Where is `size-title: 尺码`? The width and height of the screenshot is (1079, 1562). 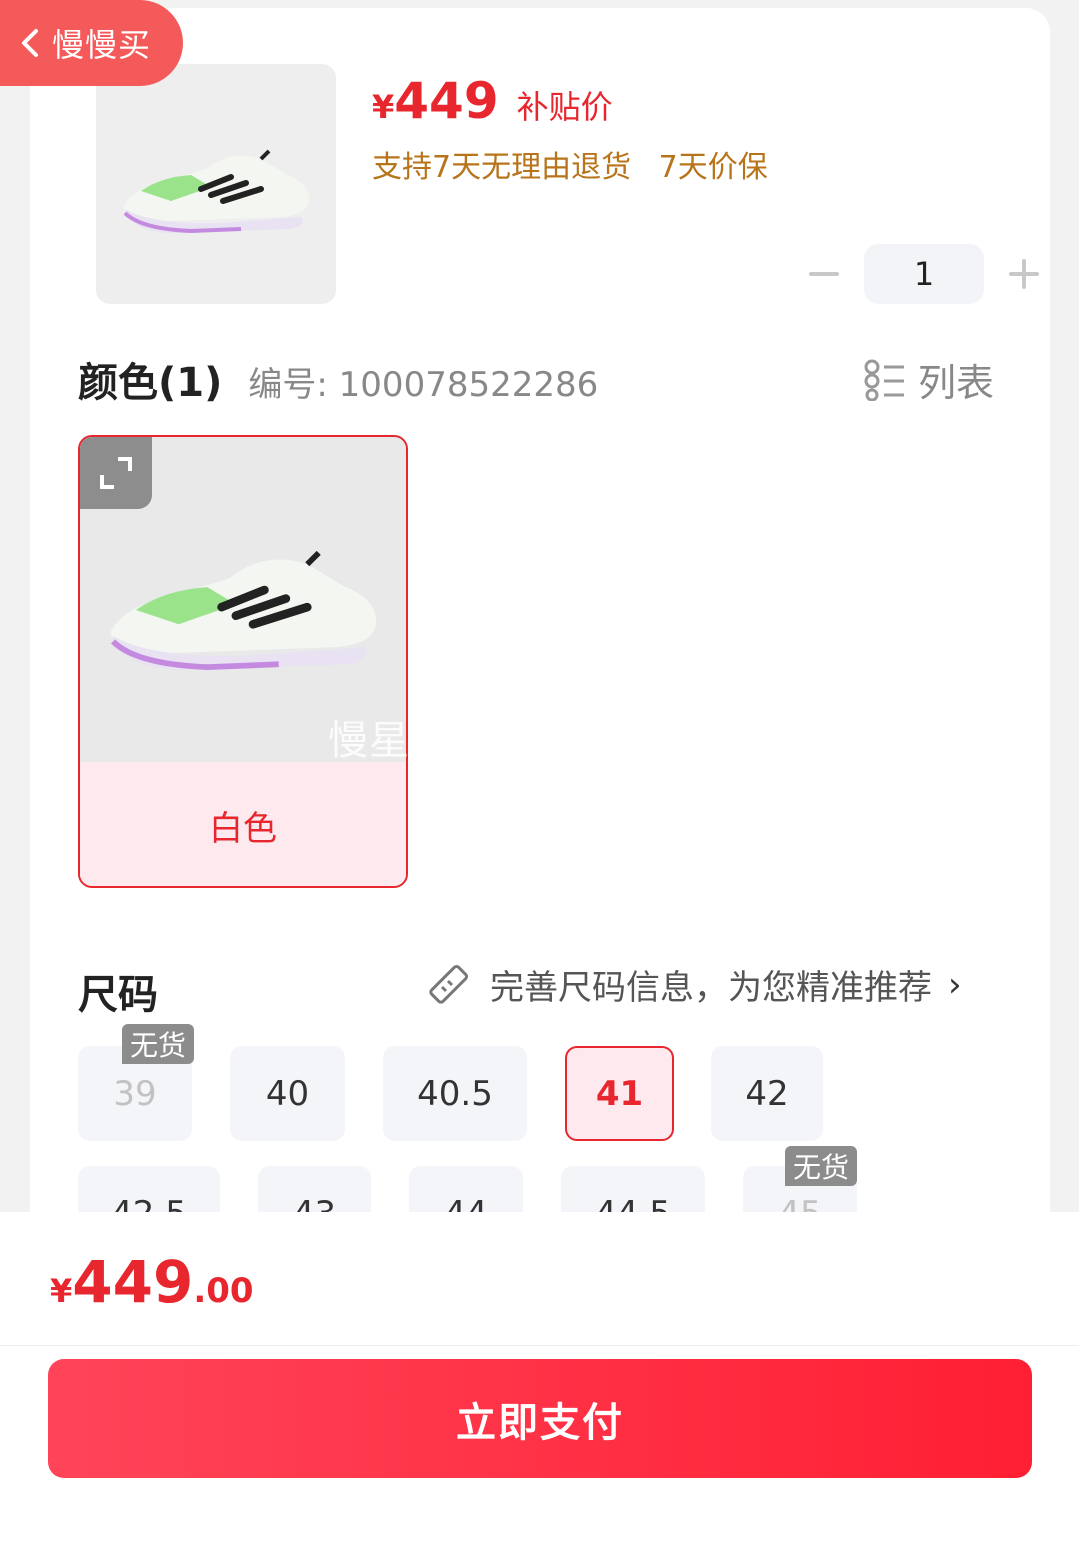
size-title: 尺码 is located at coordinates (118, 995).